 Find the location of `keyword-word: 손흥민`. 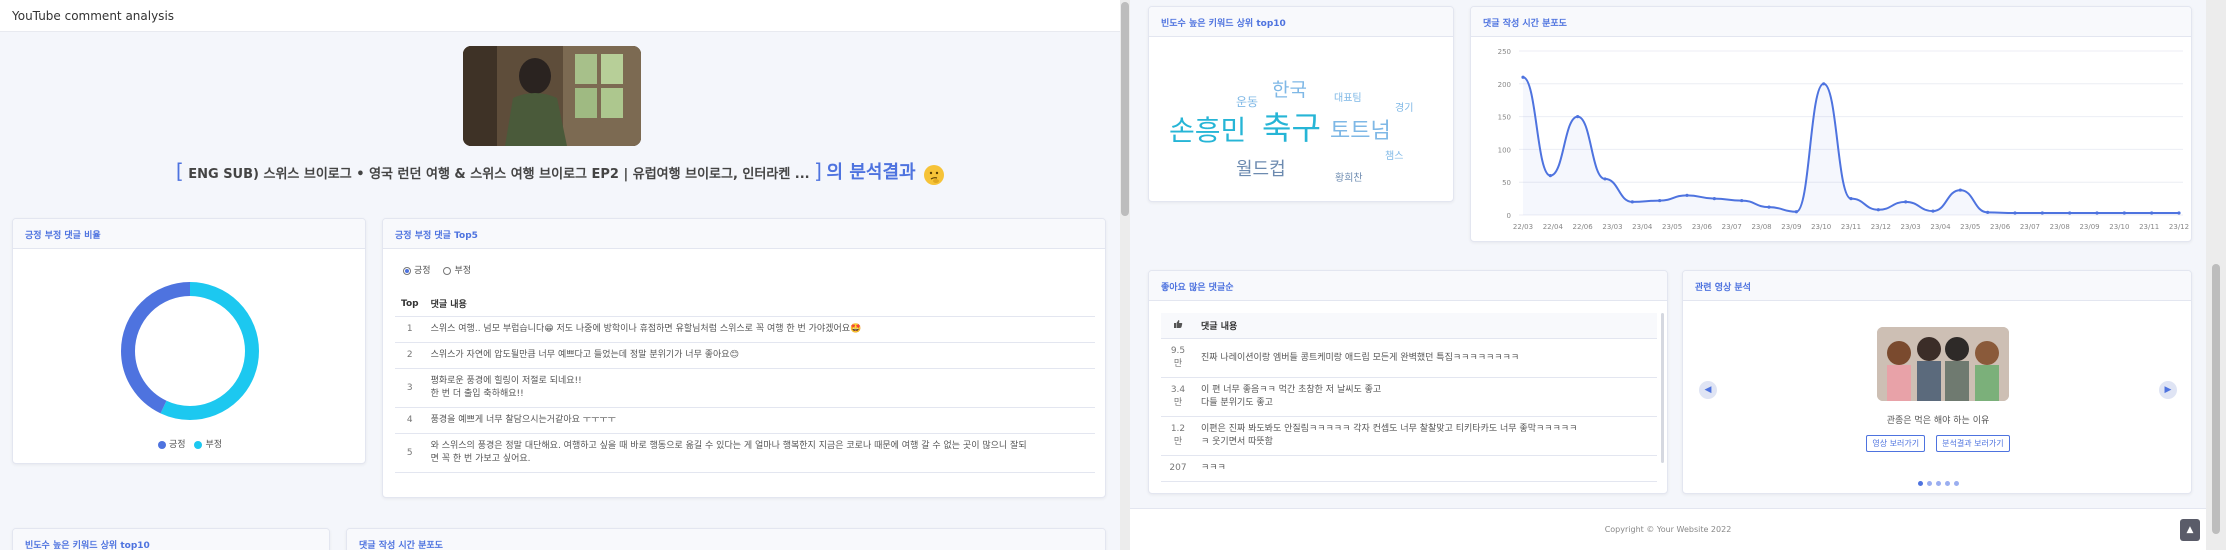

keyword-word: 손흥민 is located at coordinates (1207, 129).